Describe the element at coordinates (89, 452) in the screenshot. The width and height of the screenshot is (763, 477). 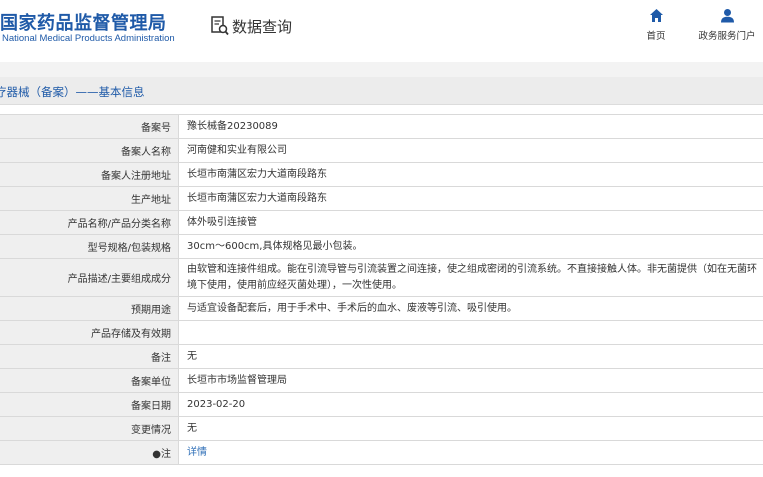
I see `row-label: ●注` at that location.